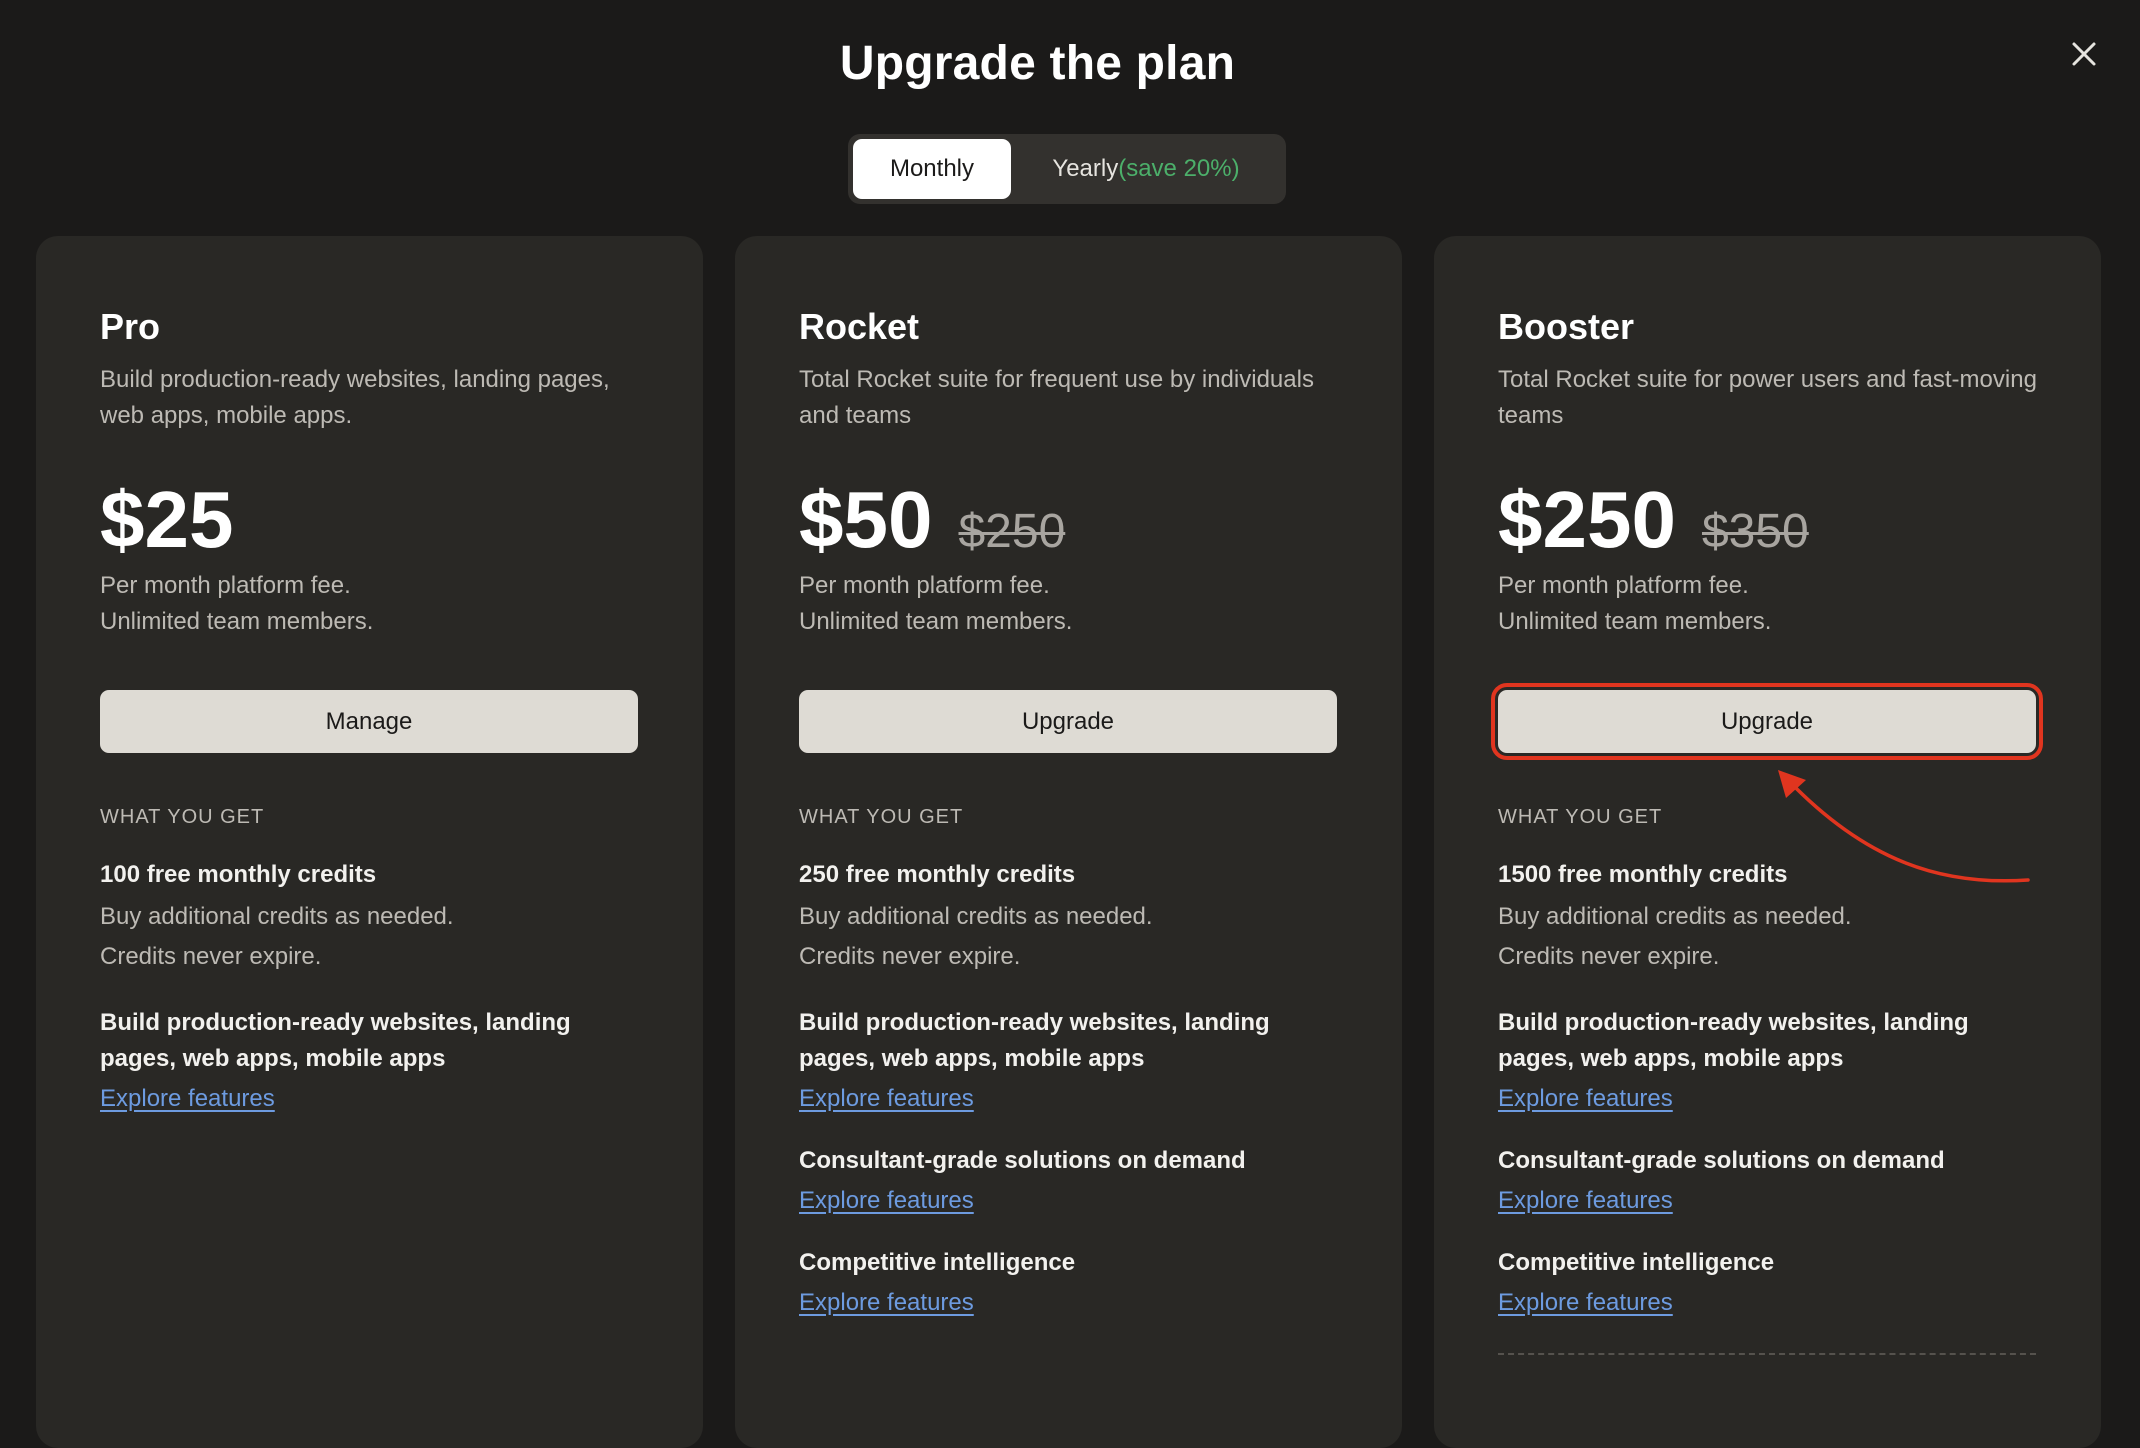  What do you see at coordinates (1587, 519) in the screenshot?
I see `plan-price: $250` at bounding box center [1587, 519].